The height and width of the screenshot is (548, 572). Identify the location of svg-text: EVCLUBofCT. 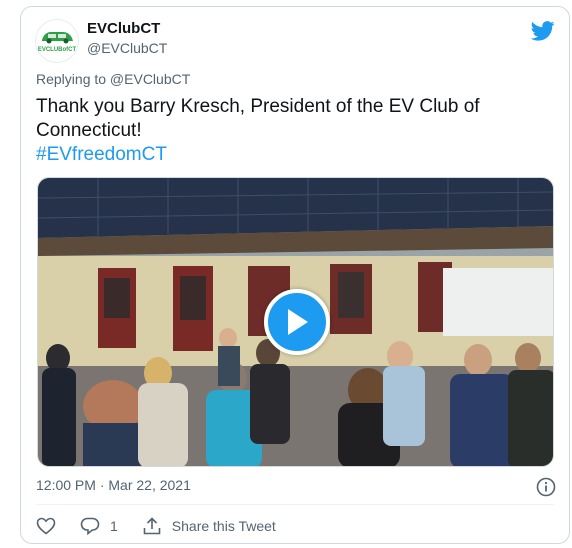
(57, 50).